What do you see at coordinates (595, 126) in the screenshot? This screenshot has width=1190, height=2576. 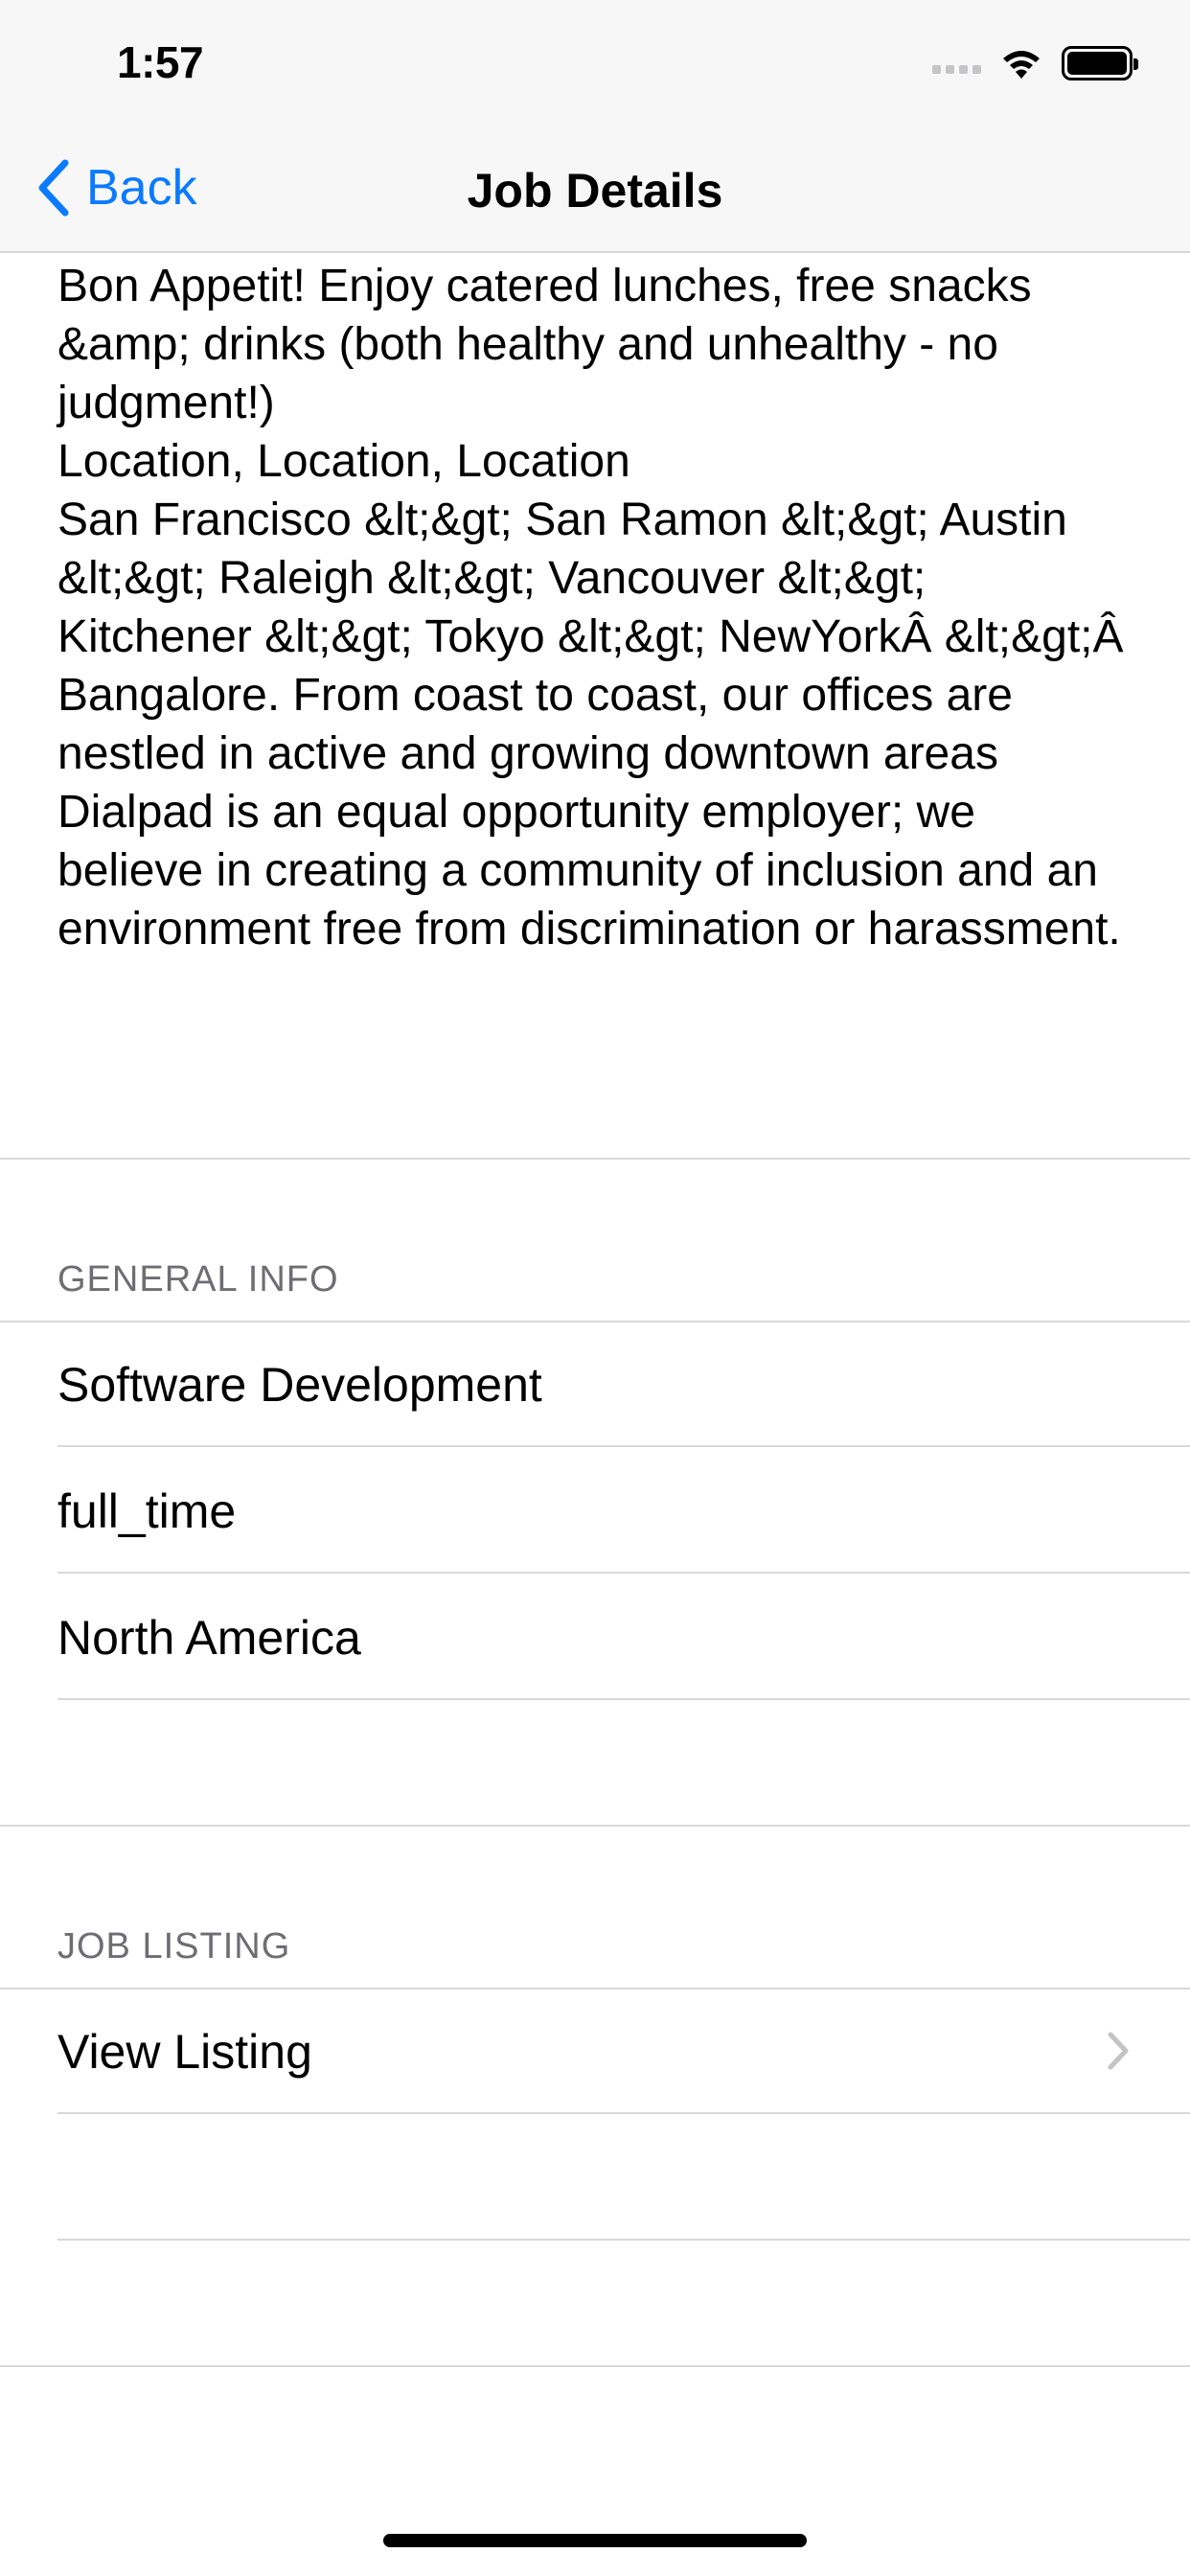 I see `top-bar: 1:57 Back Job Details` at bounding box center [595, 126].